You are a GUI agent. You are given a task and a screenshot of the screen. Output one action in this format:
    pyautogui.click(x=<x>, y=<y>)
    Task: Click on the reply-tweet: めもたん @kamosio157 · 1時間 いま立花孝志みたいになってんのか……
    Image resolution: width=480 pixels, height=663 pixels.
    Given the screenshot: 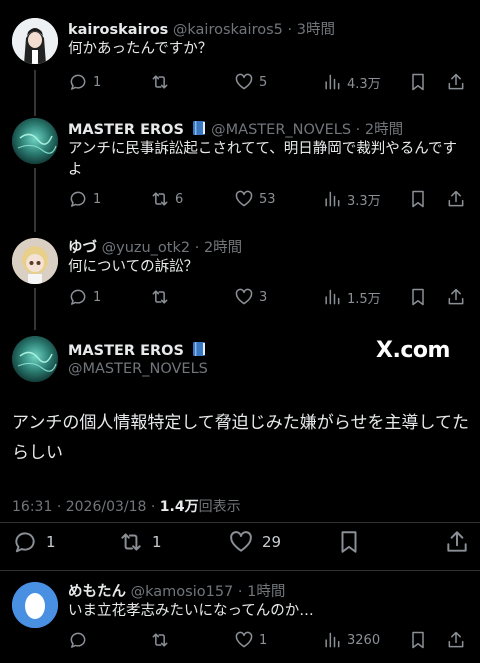 What is the action you would take?
    pyautogui.click(x=240, y=621)
    